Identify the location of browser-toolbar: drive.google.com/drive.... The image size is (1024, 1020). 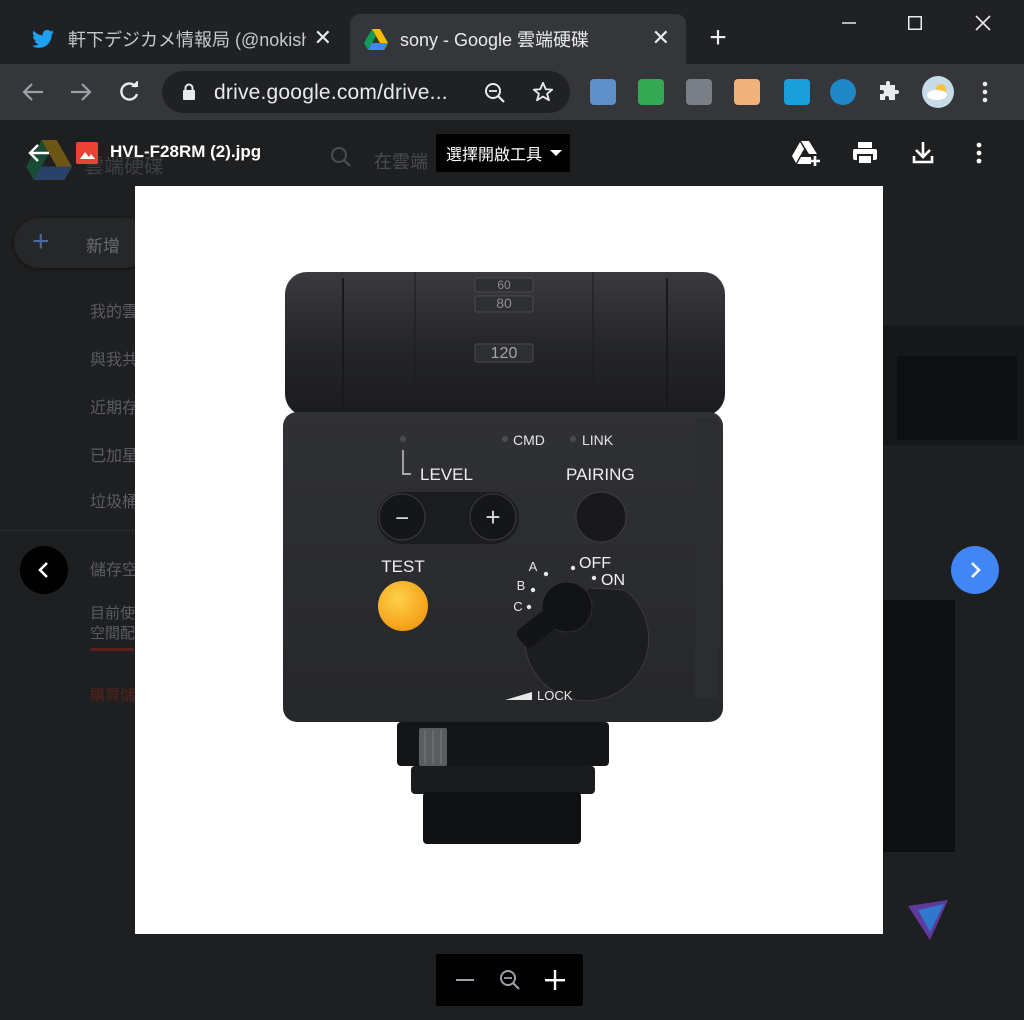
(512, 92).